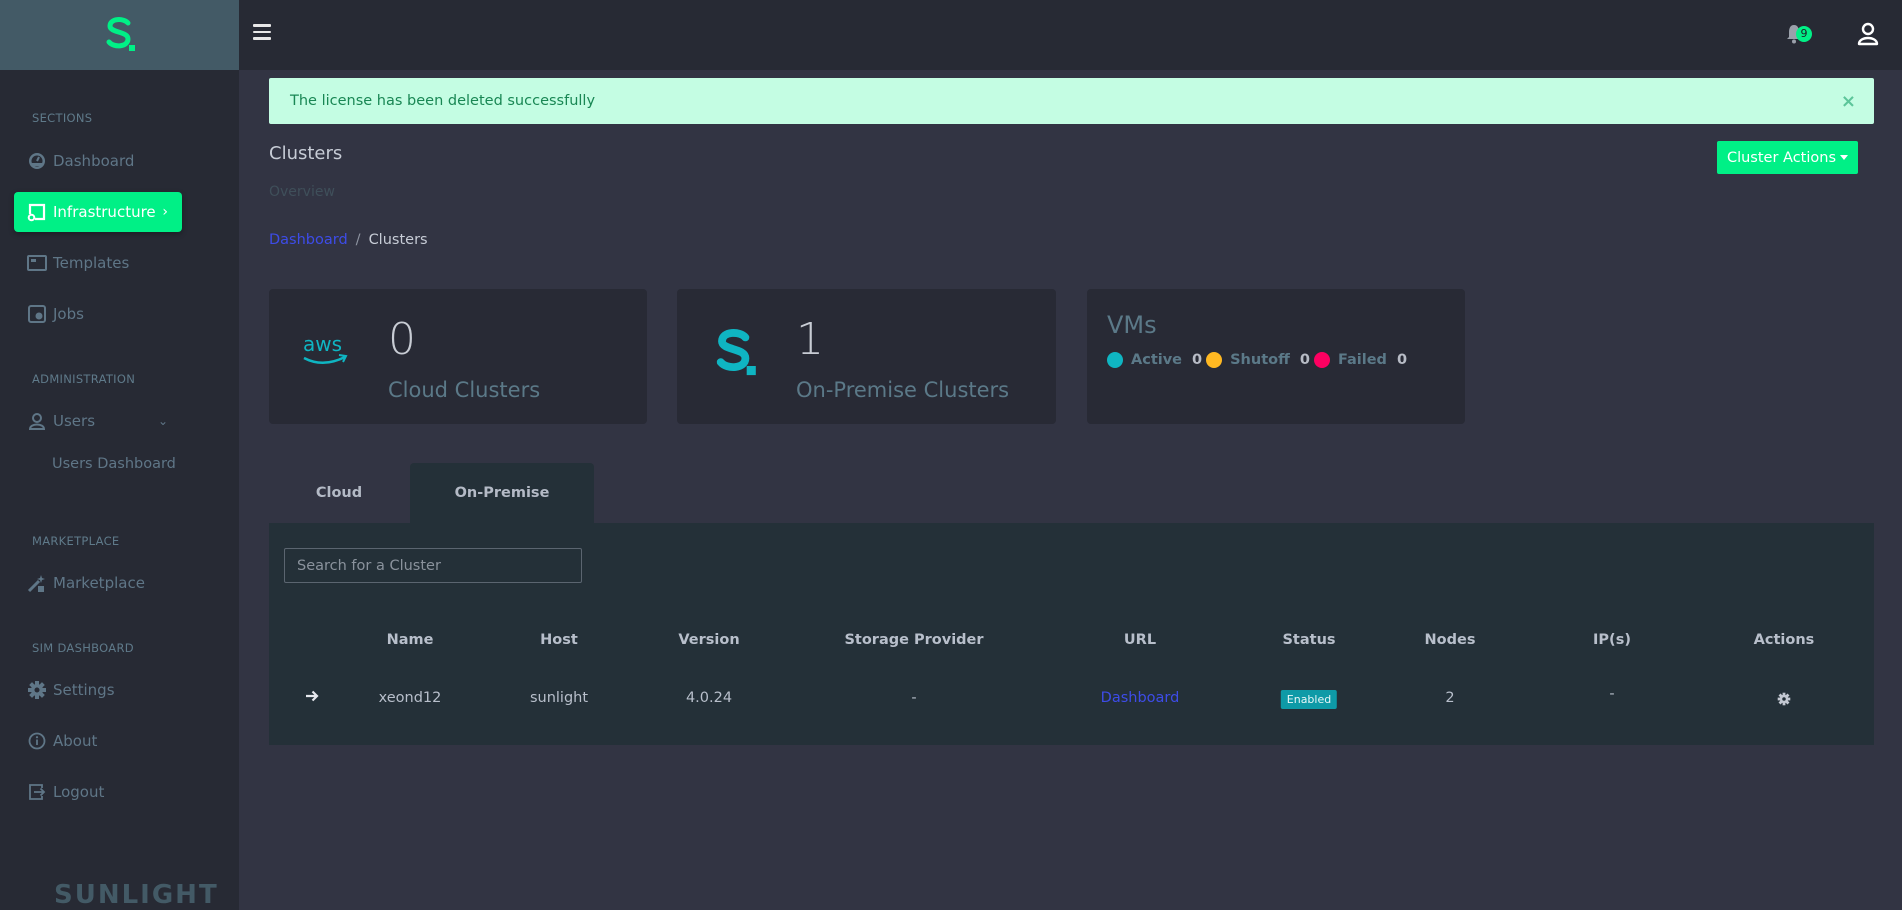 The height and width of the screenshot is (910, 1902). What do you see at coordinates (104, 212) in the screenshot?
I see `sidebar-item-label: Infrastructure` at bounding box center [104, 212].